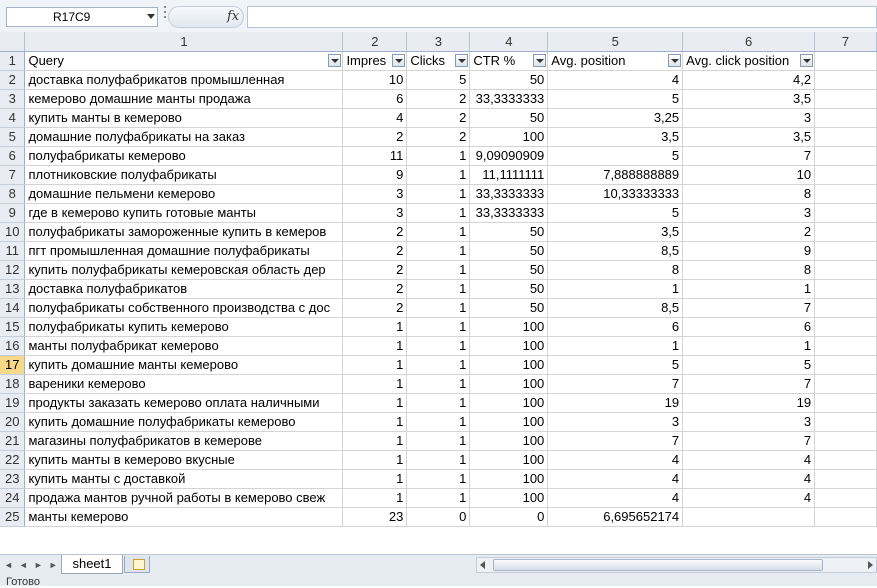 This screenshot has width=877, height=588. What do you see at coordinates (749, 403) in the screenshot?
I see `cell-cpos: 19` at bounding box center [749, 403].